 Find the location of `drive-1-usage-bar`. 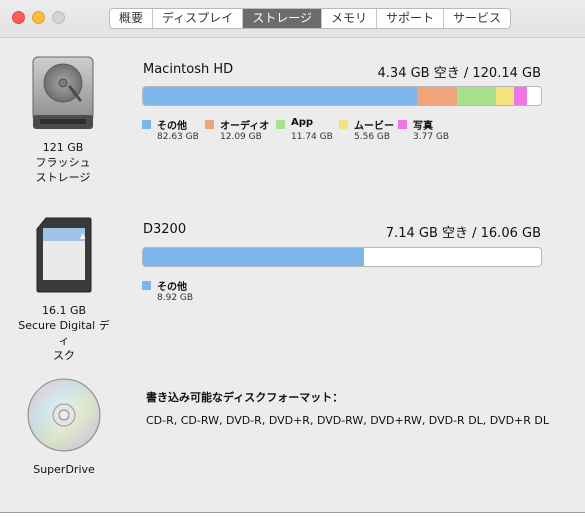

drive-1-usage-bar is located at coordinates (342, 96).